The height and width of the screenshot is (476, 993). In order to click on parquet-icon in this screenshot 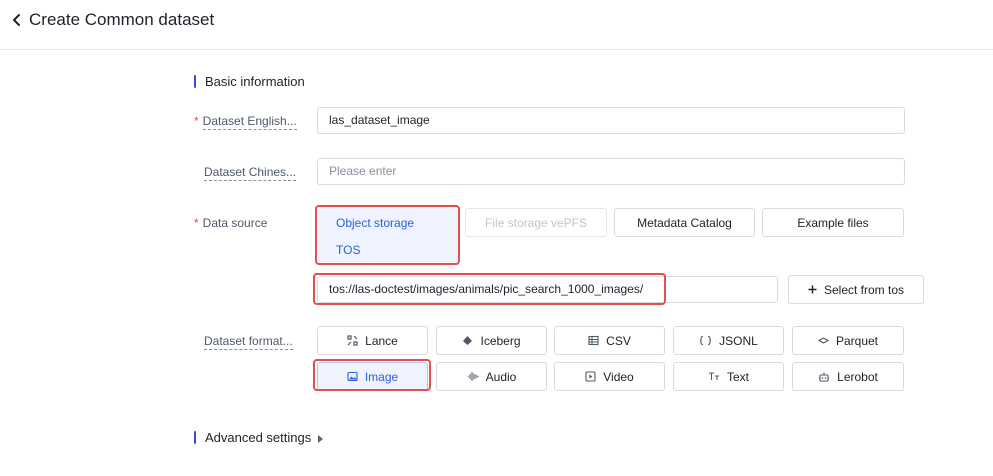, I will do `click(823, 340)`.